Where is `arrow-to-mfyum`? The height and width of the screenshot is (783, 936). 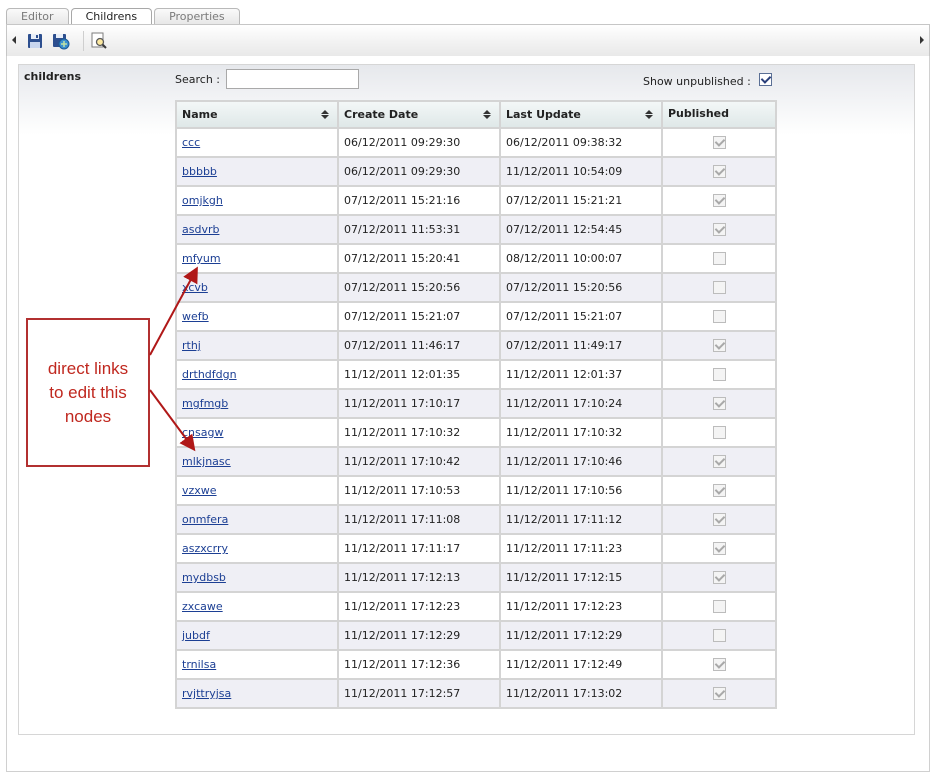
arrow-to-mfyum is located at coordinates (173, 311).